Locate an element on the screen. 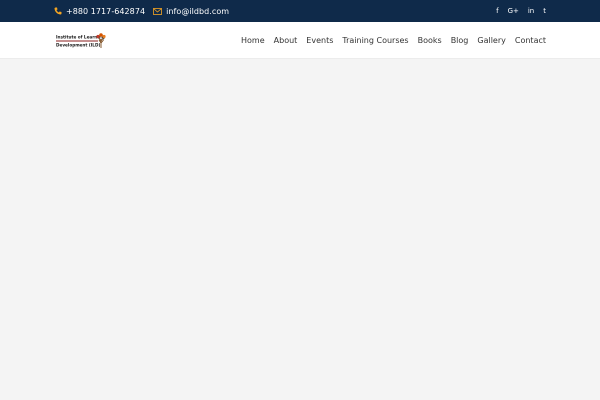 The height and width of the screenshot is (400, 600). logo-text-line2: Development (ILD) is located at coordinates (78, 45).